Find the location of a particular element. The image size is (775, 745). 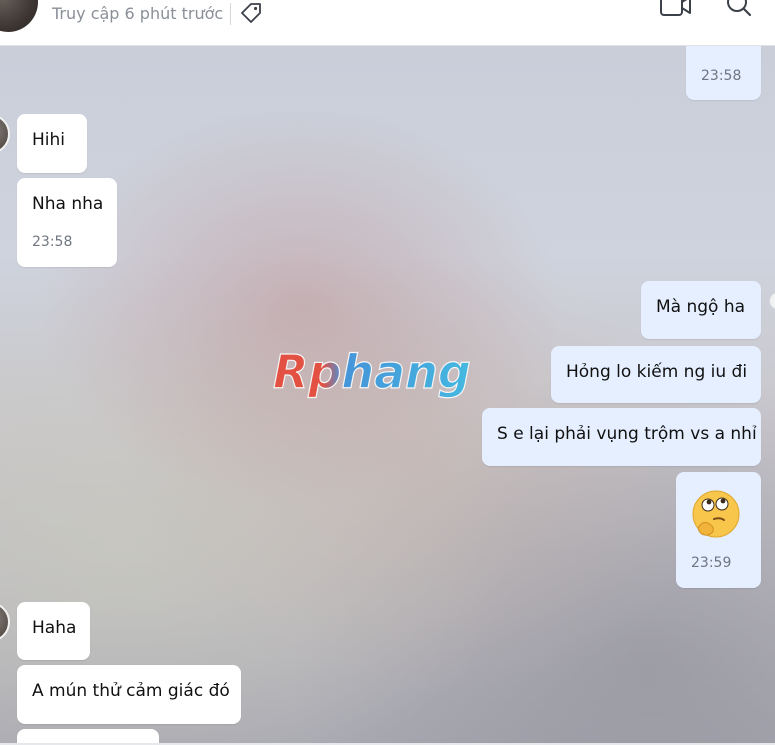

message-text: Hỏng lo kiếm ng iu đi is located at coordinates (657, 372).